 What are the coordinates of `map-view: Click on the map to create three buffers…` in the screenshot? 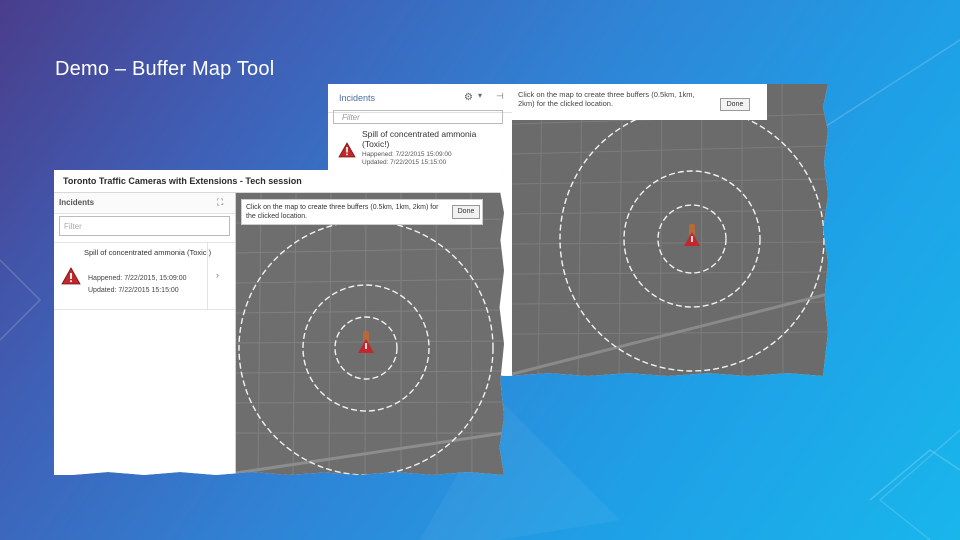 It's located at (370, 334).